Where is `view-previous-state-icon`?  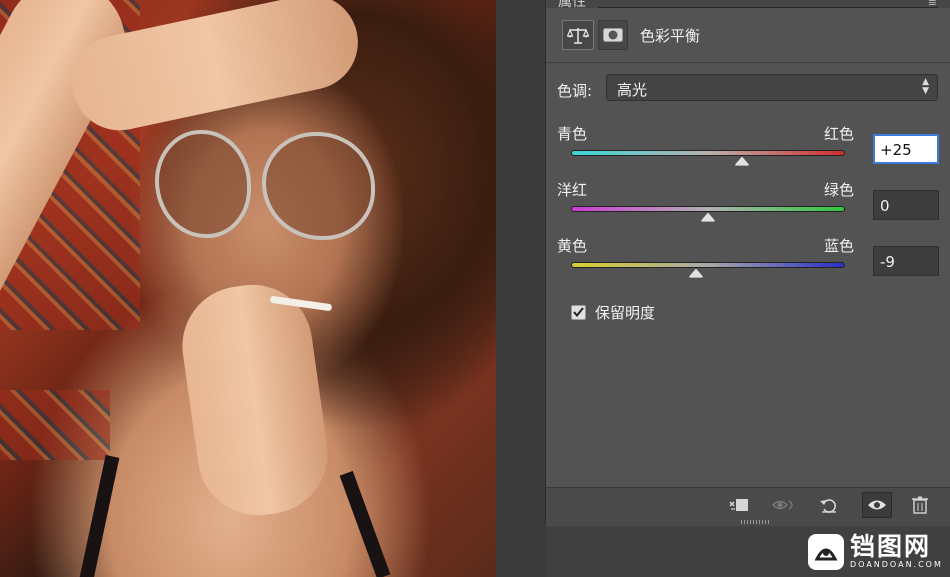
view-previous-state-icon is located at coordinates (782, 505).